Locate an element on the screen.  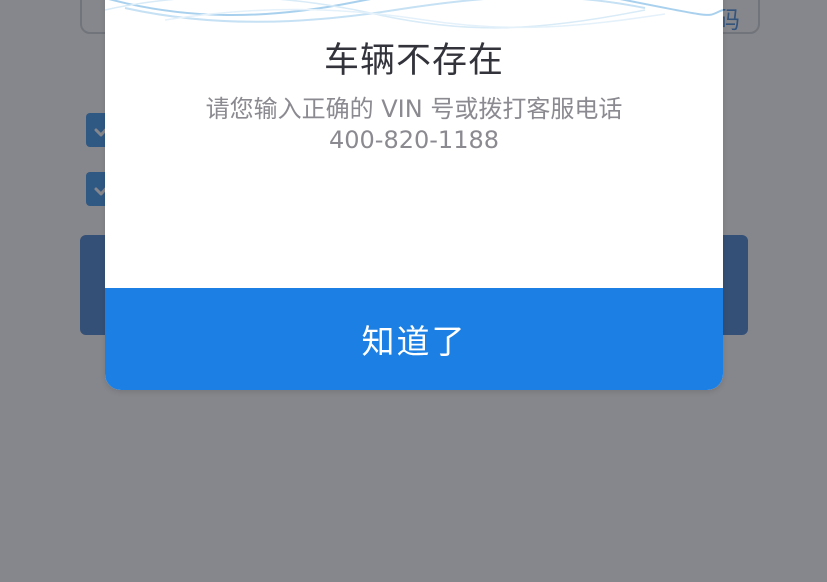
dialog-title: 车辆不存在 is located at coordinates (413, 61).